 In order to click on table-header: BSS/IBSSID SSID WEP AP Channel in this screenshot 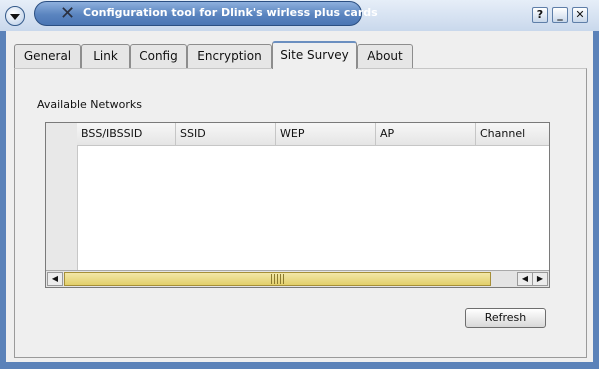, I will do `click(313, 134)`.